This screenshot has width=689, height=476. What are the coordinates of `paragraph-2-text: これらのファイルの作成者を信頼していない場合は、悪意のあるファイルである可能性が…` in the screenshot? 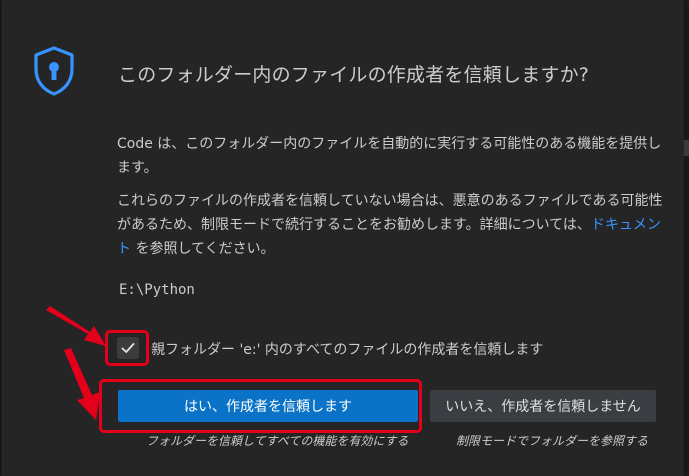 It's located at (390, 213).